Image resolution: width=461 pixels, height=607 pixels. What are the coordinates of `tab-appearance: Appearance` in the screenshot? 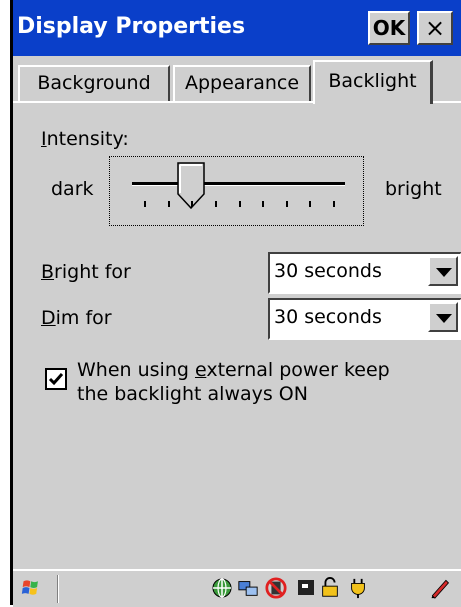 It's located at (242, 83).